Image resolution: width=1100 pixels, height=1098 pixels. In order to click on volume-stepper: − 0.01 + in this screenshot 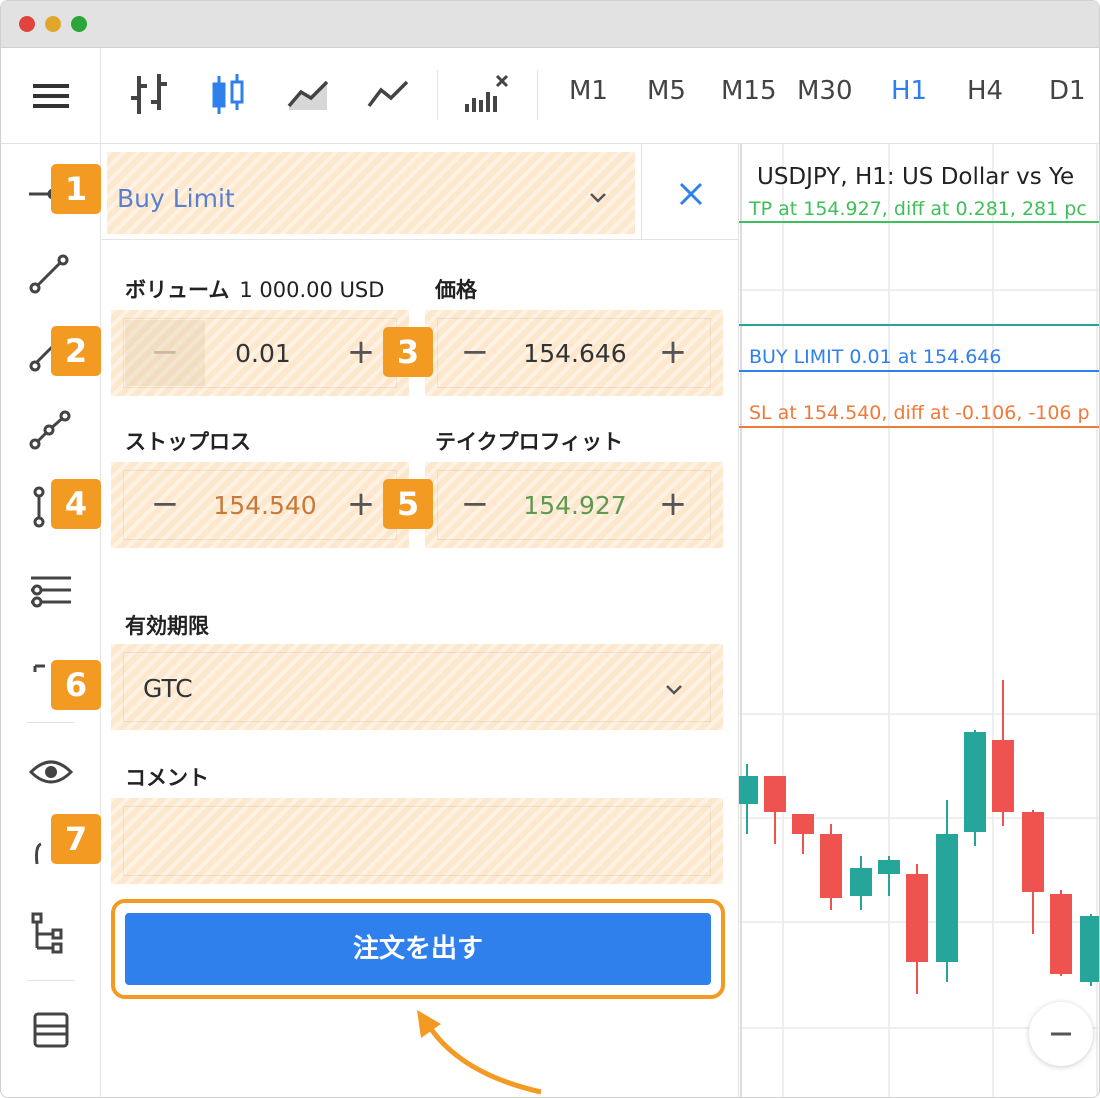, I will do `click(260, 353)`.